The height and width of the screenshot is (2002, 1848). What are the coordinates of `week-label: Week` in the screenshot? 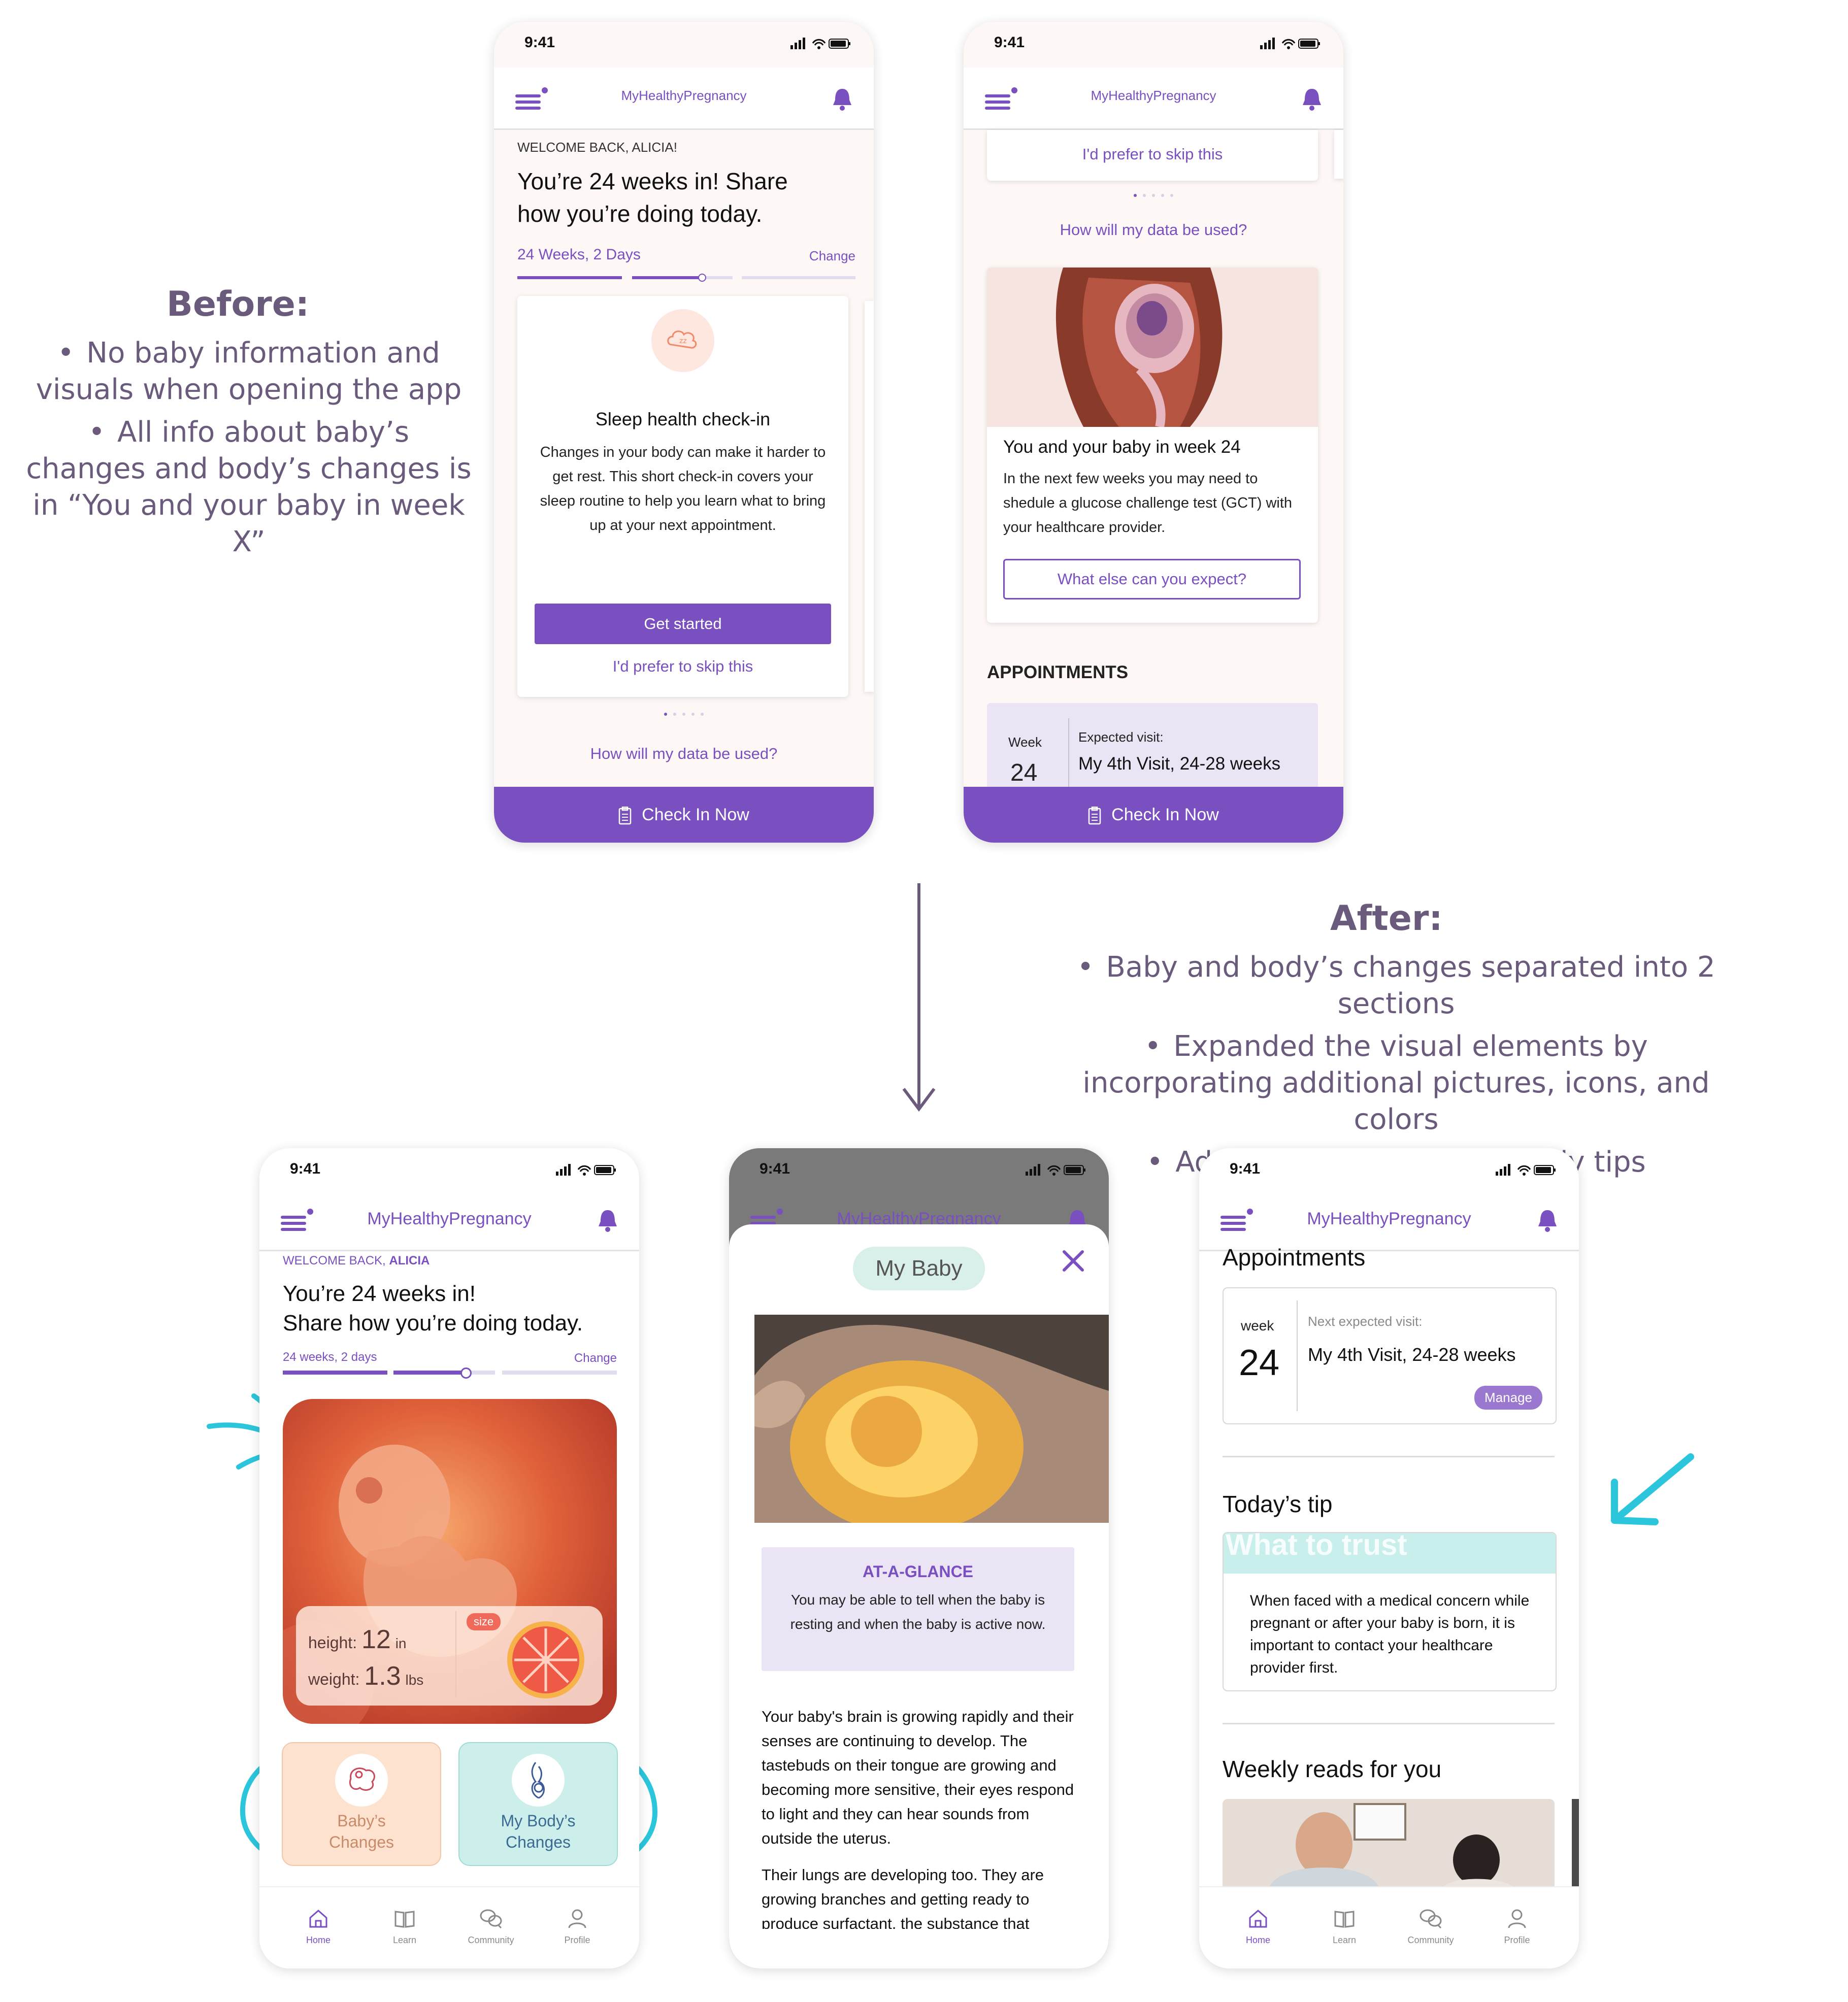 It's located at (1025, 743).